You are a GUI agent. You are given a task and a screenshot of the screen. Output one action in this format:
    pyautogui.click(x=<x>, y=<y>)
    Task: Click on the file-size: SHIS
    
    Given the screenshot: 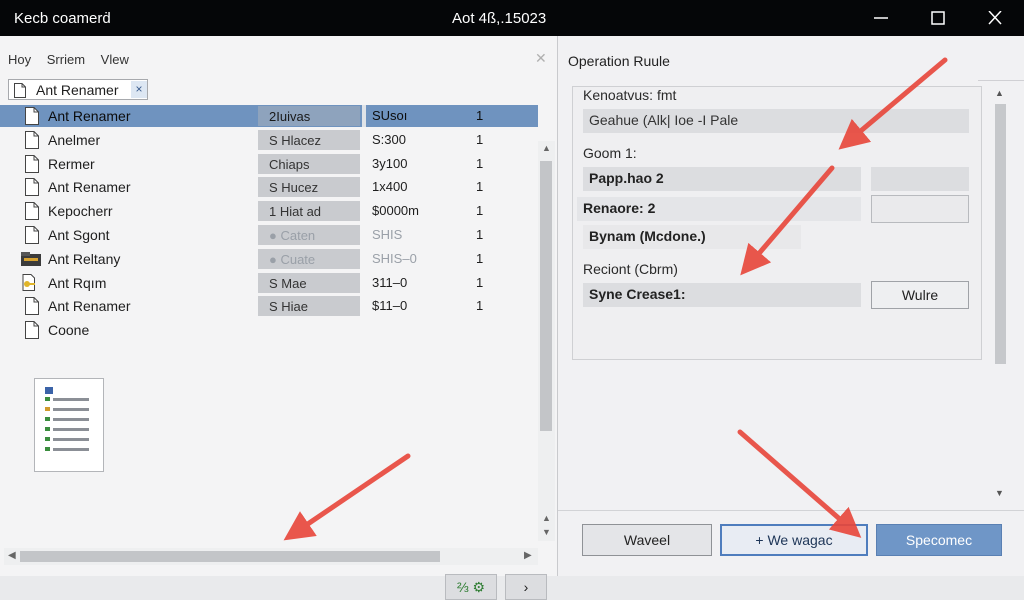 What is the action you would take?
    pyautogui.click(x=387, y=234)
    